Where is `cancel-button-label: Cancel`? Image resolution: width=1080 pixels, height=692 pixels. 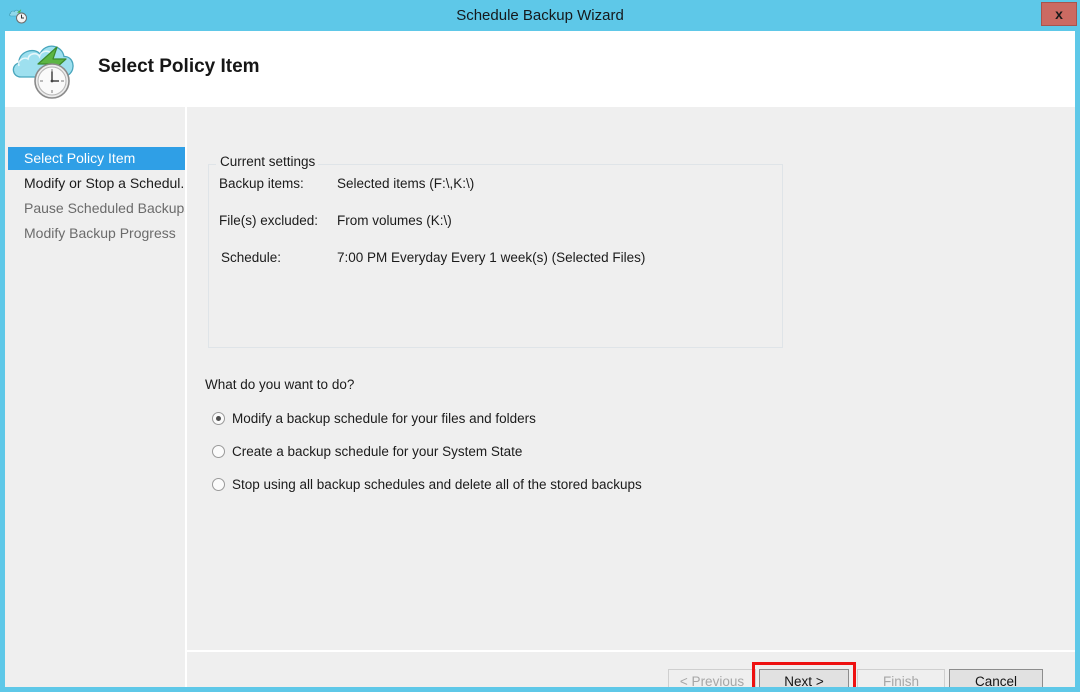 cancel-button-label: Cancel is located at coordinates (996, 680).